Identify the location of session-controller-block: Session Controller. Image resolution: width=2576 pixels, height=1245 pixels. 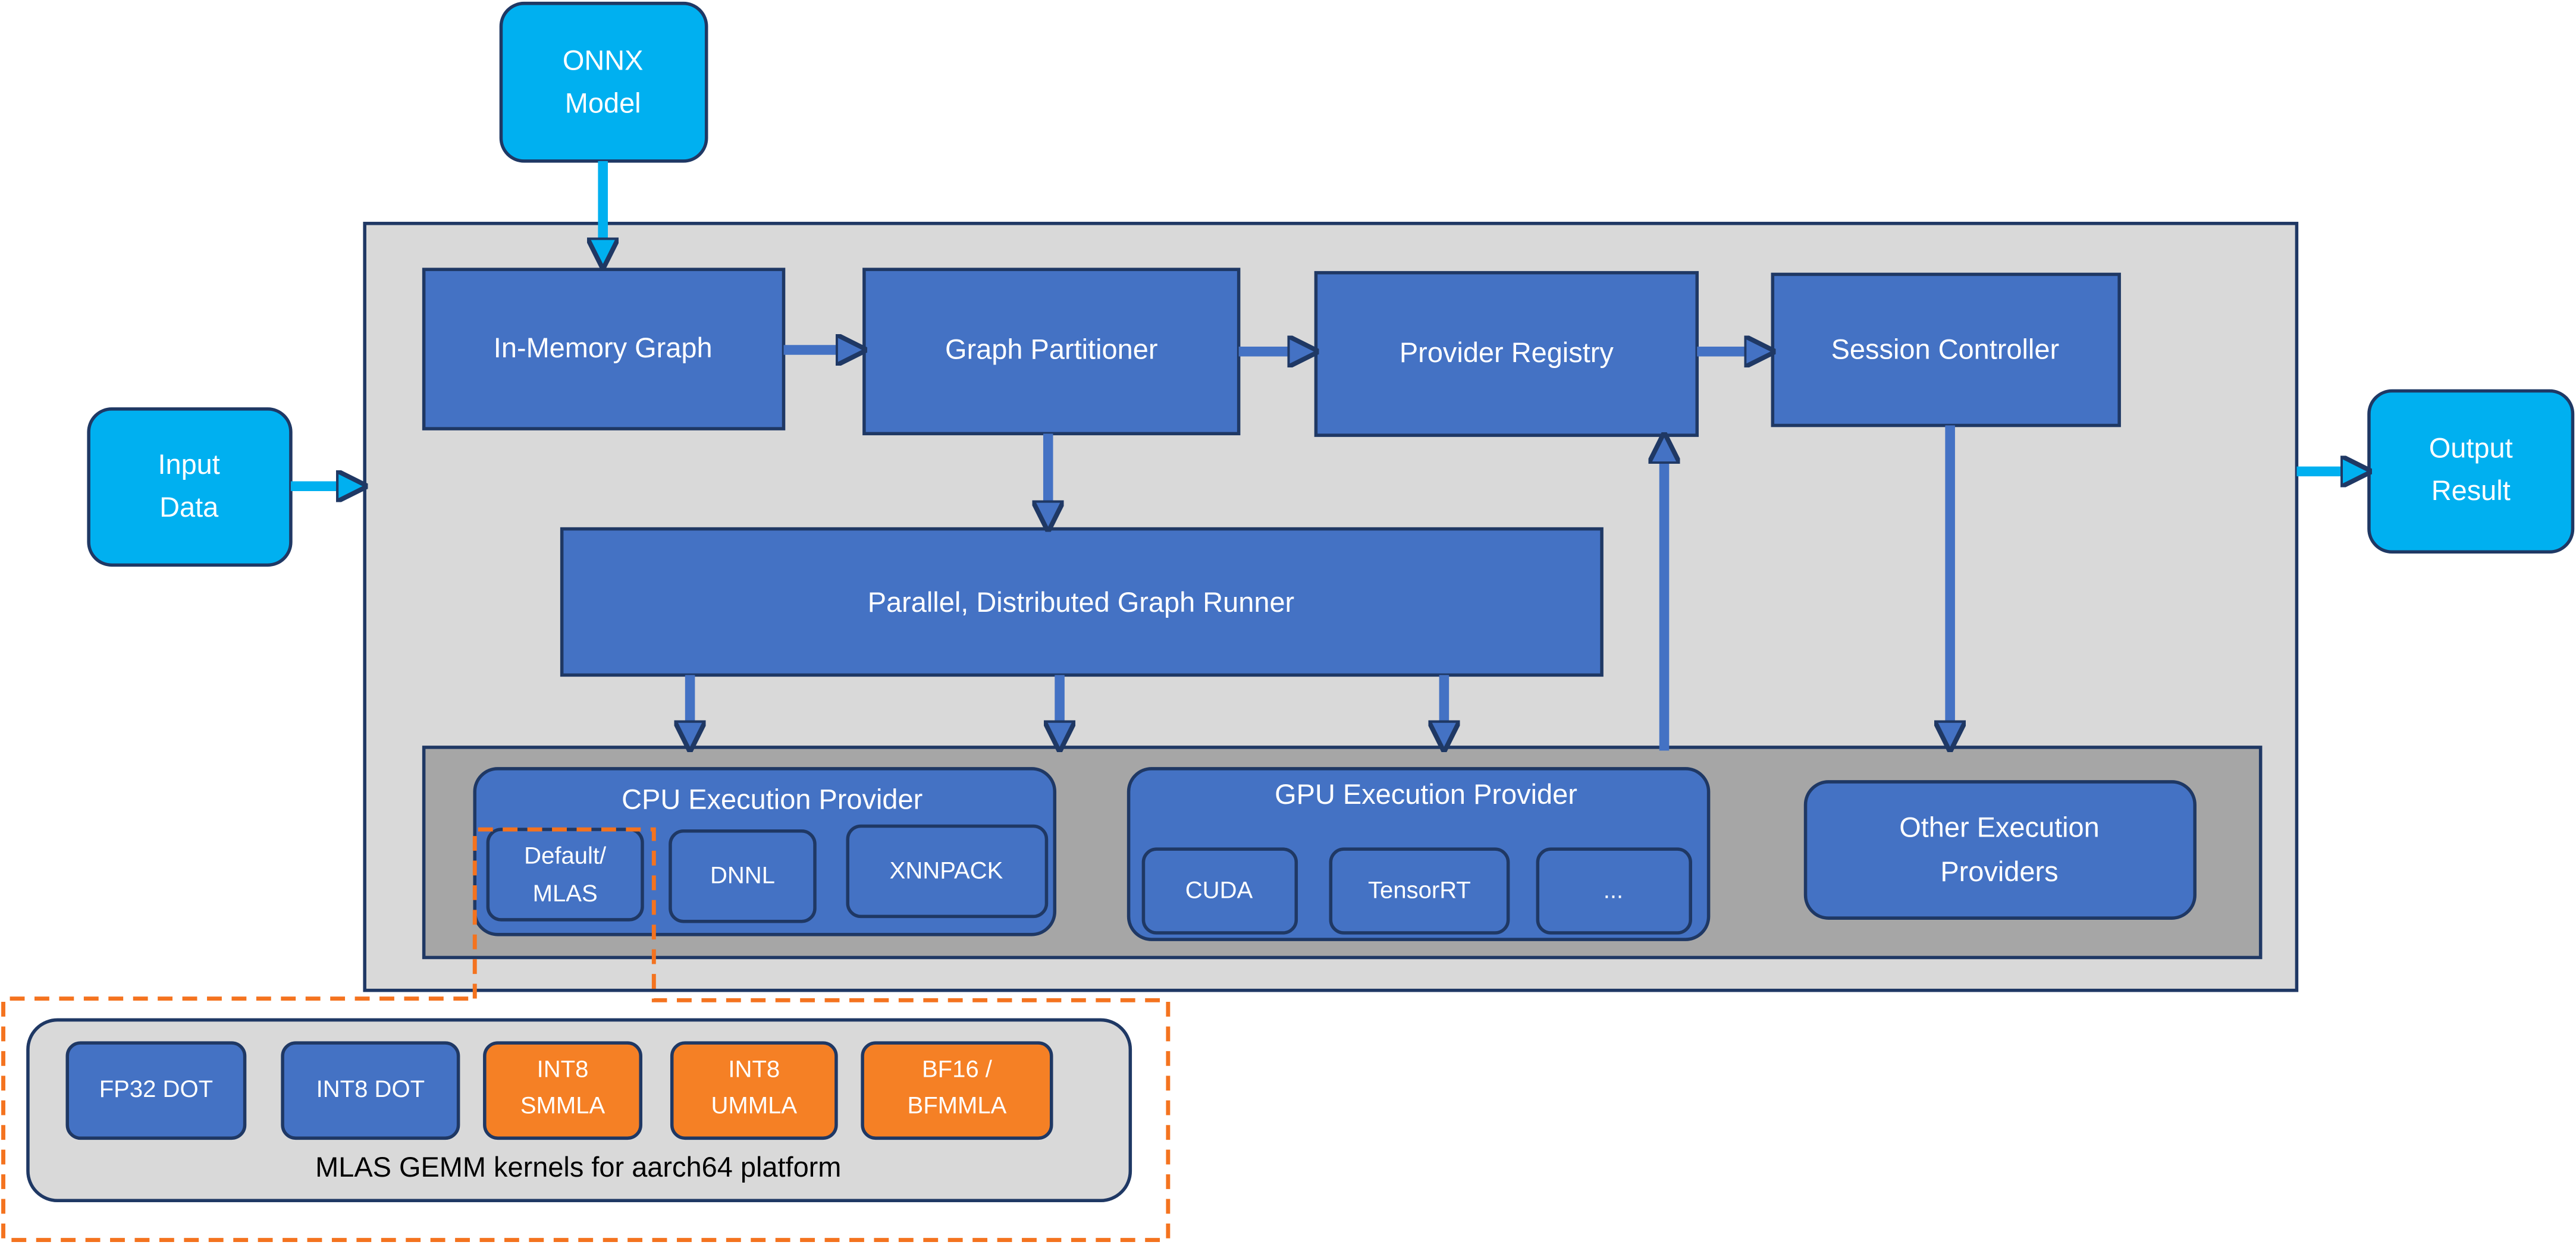
(1946, 349).